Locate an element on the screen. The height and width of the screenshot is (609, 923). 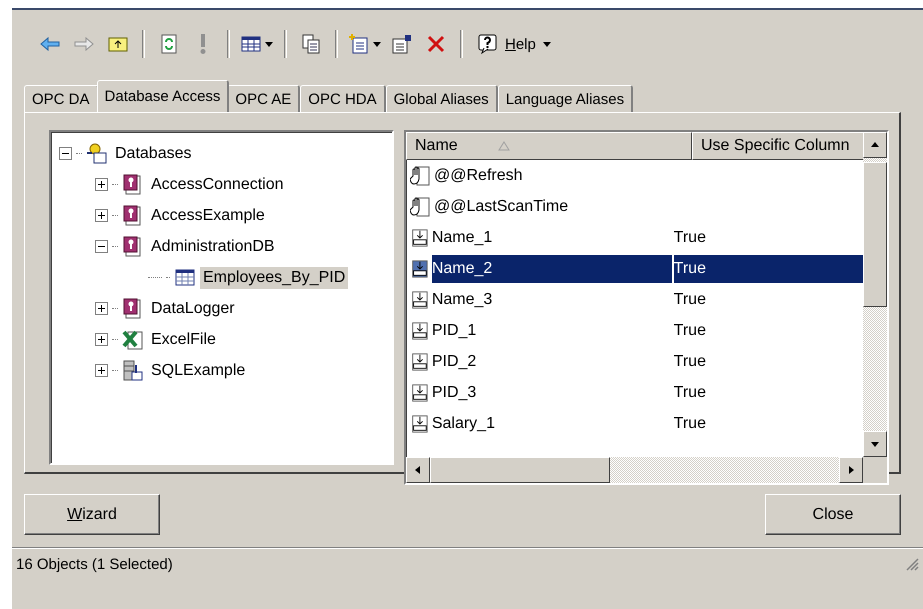
horizontal-scrollbar is located at coordinates (634, 470).